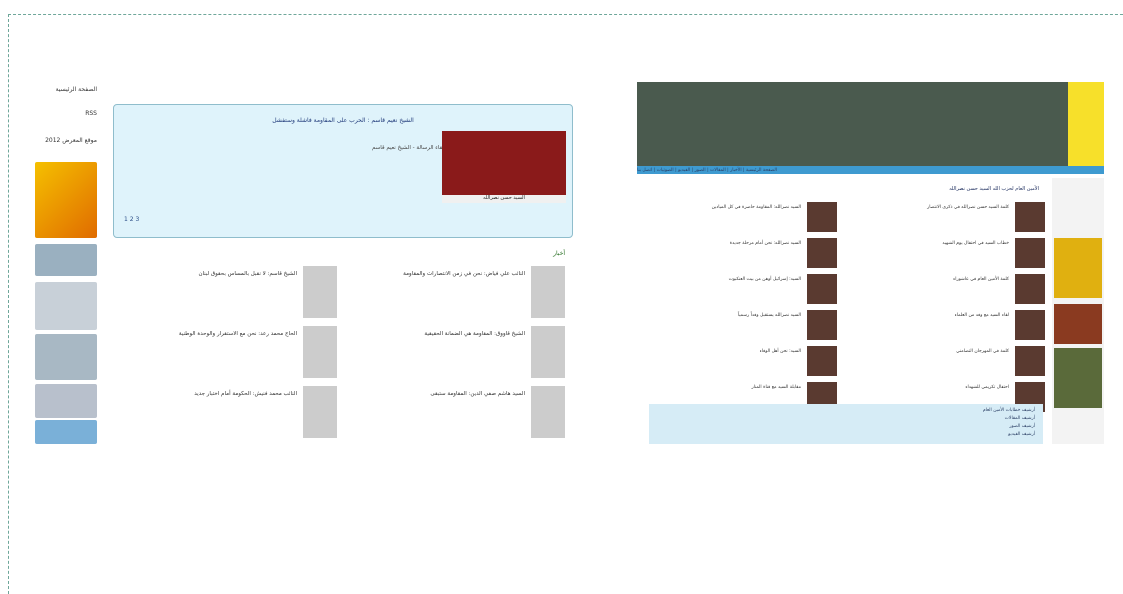 The image size is (1123, 594). I want to click on featured-pager: 1 2 3, so click(131, 219).